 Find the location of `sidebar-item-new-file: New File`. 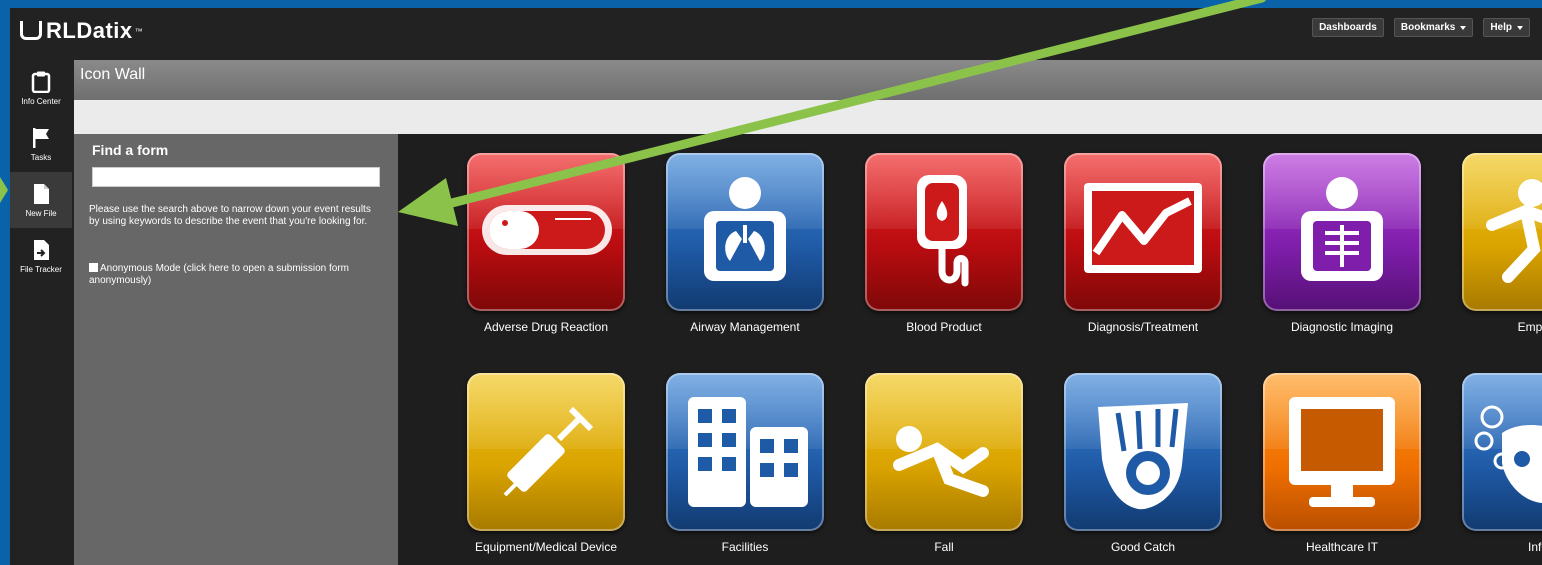

sidebar-item-new-file: New File is located at coordinates (41, 200).